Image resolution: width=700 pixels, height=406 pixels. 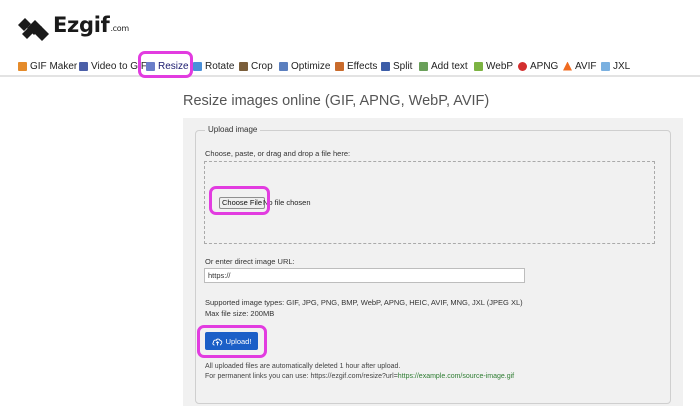 I want to click on ezgif-logo: Ezgif.com, so click(x=73, y=27).